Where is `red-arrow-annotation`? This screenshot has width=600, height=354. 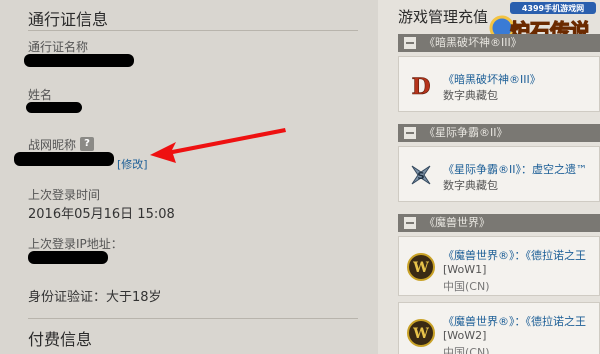
red-arrow-annotation is located at coordinates (218, 145).